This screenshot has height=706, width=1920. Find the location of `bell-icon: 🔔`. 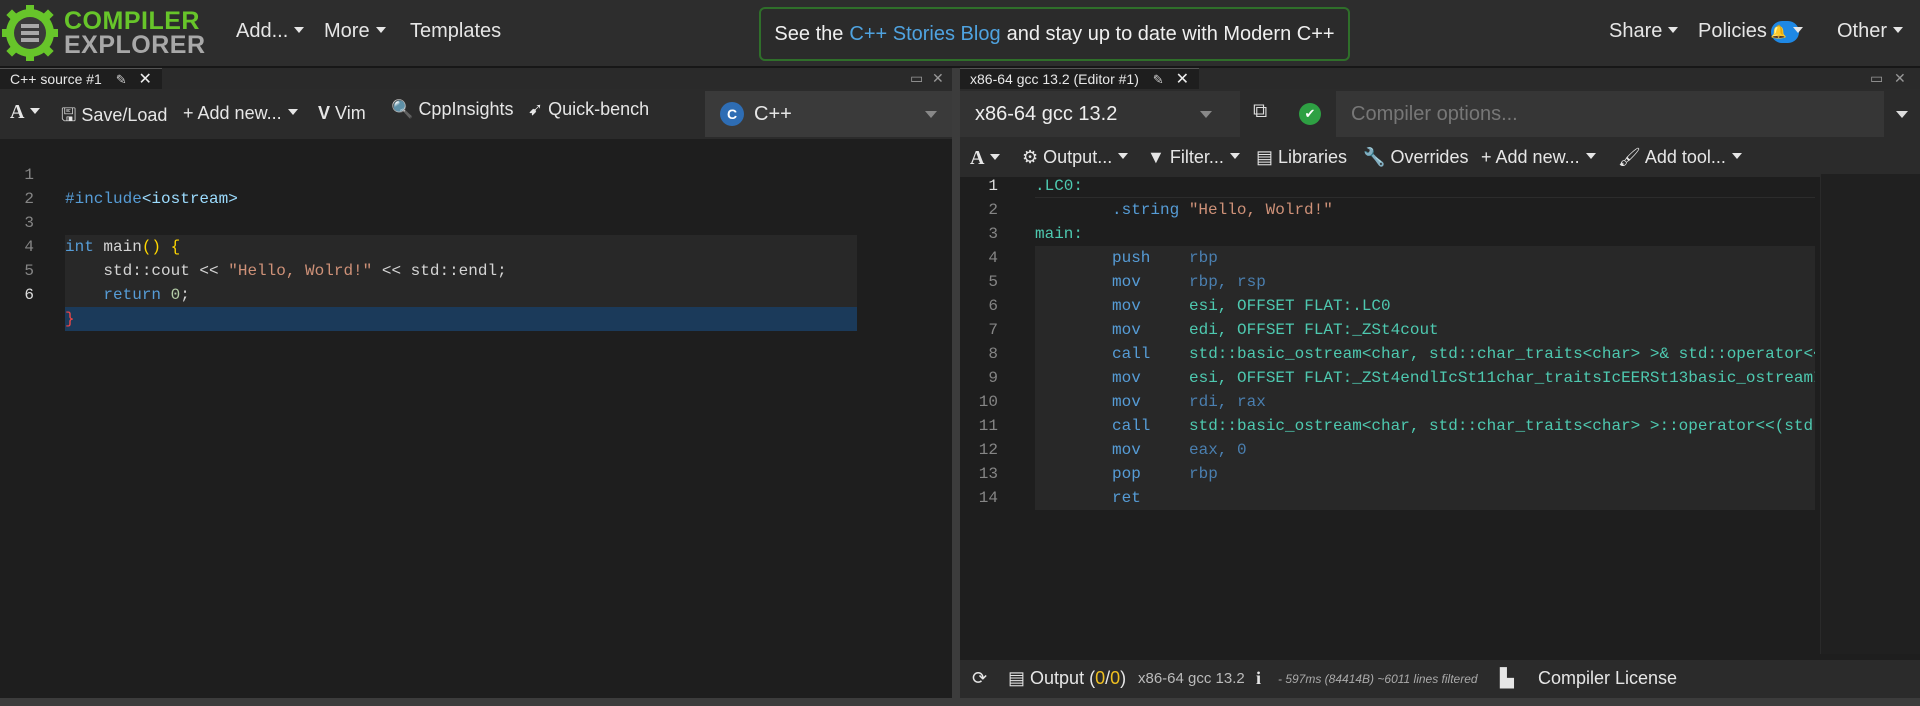

bell-icon: 🔔 is located at coordinates (1784, 31).